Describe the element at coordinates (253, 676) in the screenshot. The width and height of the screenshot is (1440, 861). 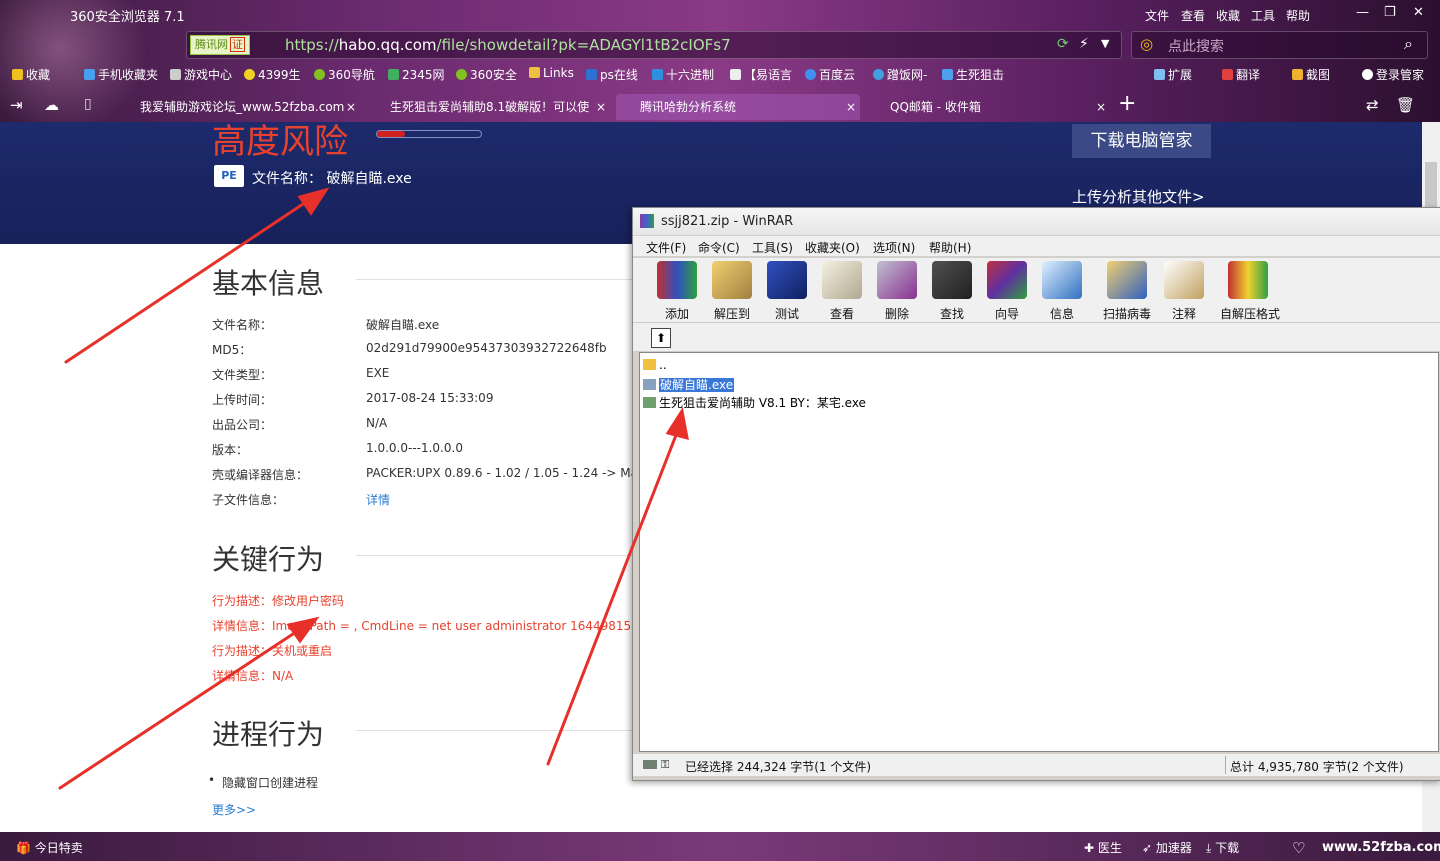
I see `behavior-line: 详情信息：N/A` at that location.